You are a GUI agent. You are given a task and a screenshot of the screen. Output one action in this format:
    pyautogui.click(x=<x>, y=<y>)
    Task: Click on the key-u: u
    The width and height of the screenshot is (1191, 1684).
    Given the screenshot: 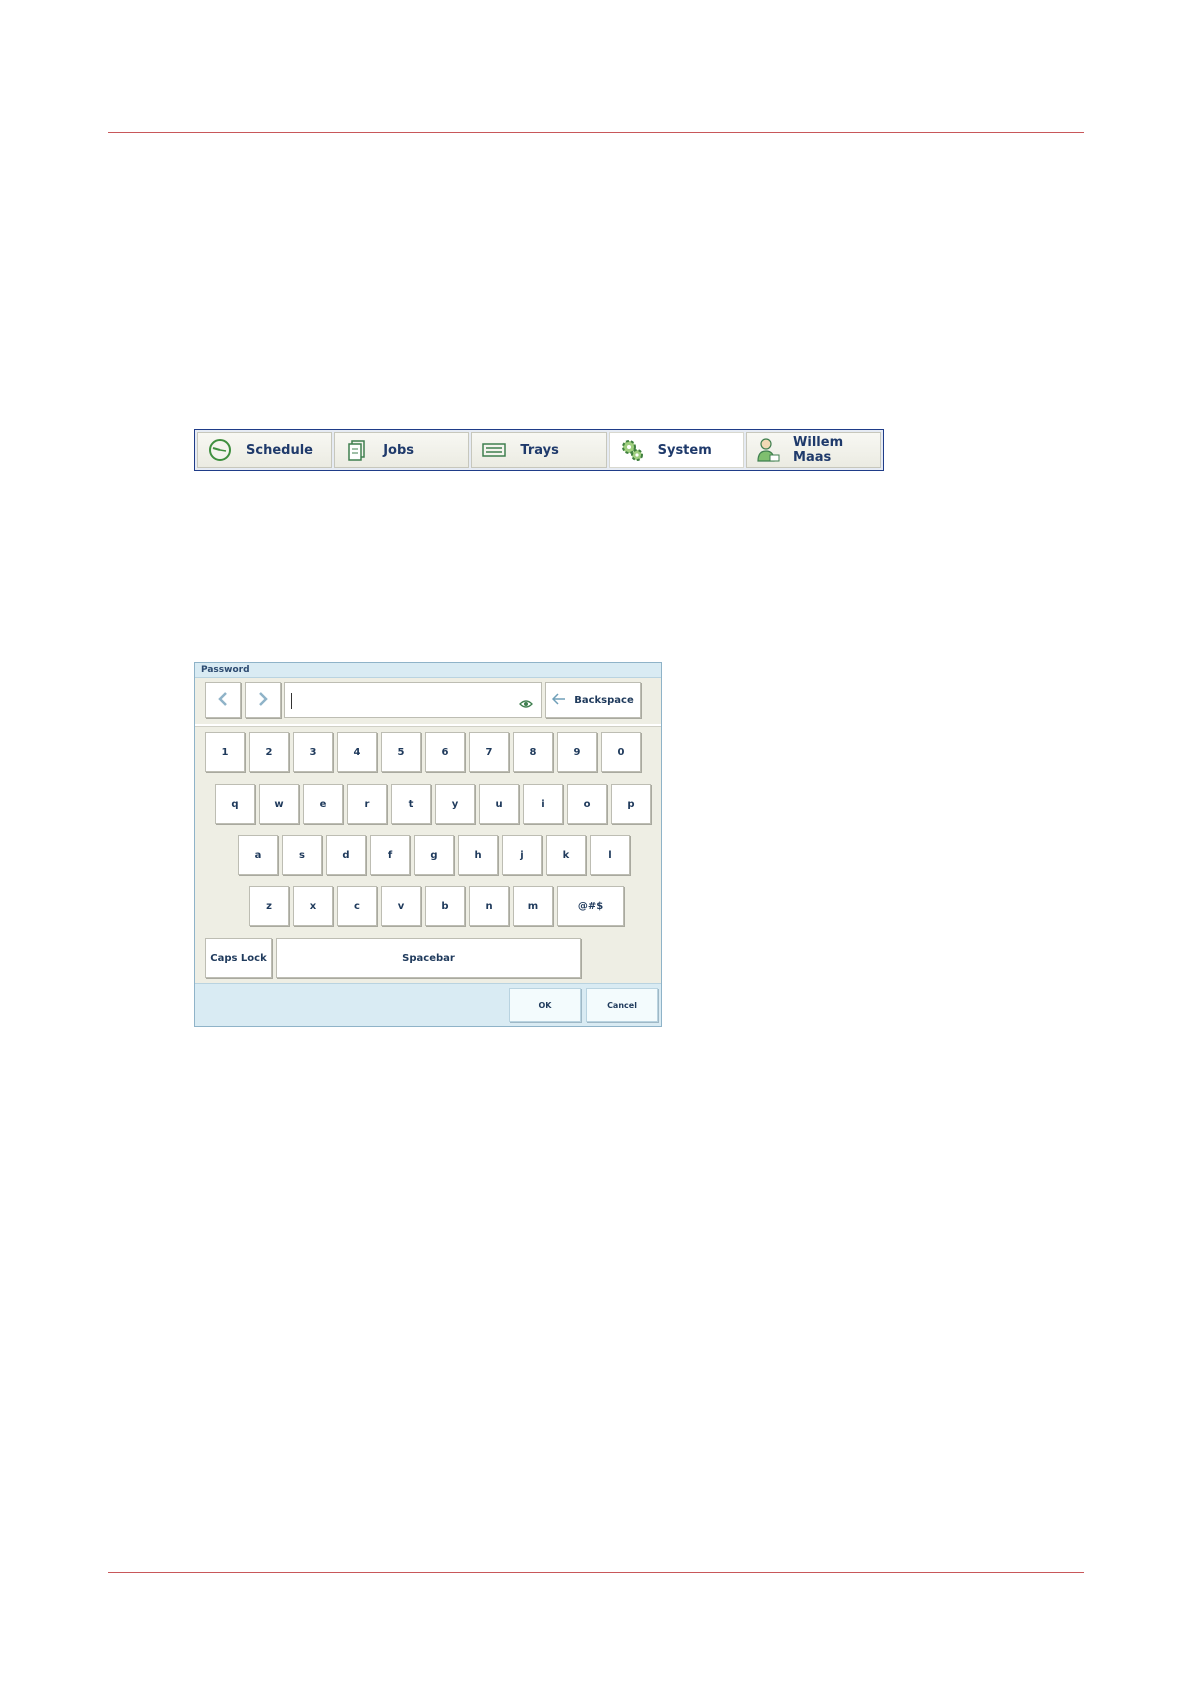 What is the action you would take?
    pyautogui.click(x=499, y=804)
    